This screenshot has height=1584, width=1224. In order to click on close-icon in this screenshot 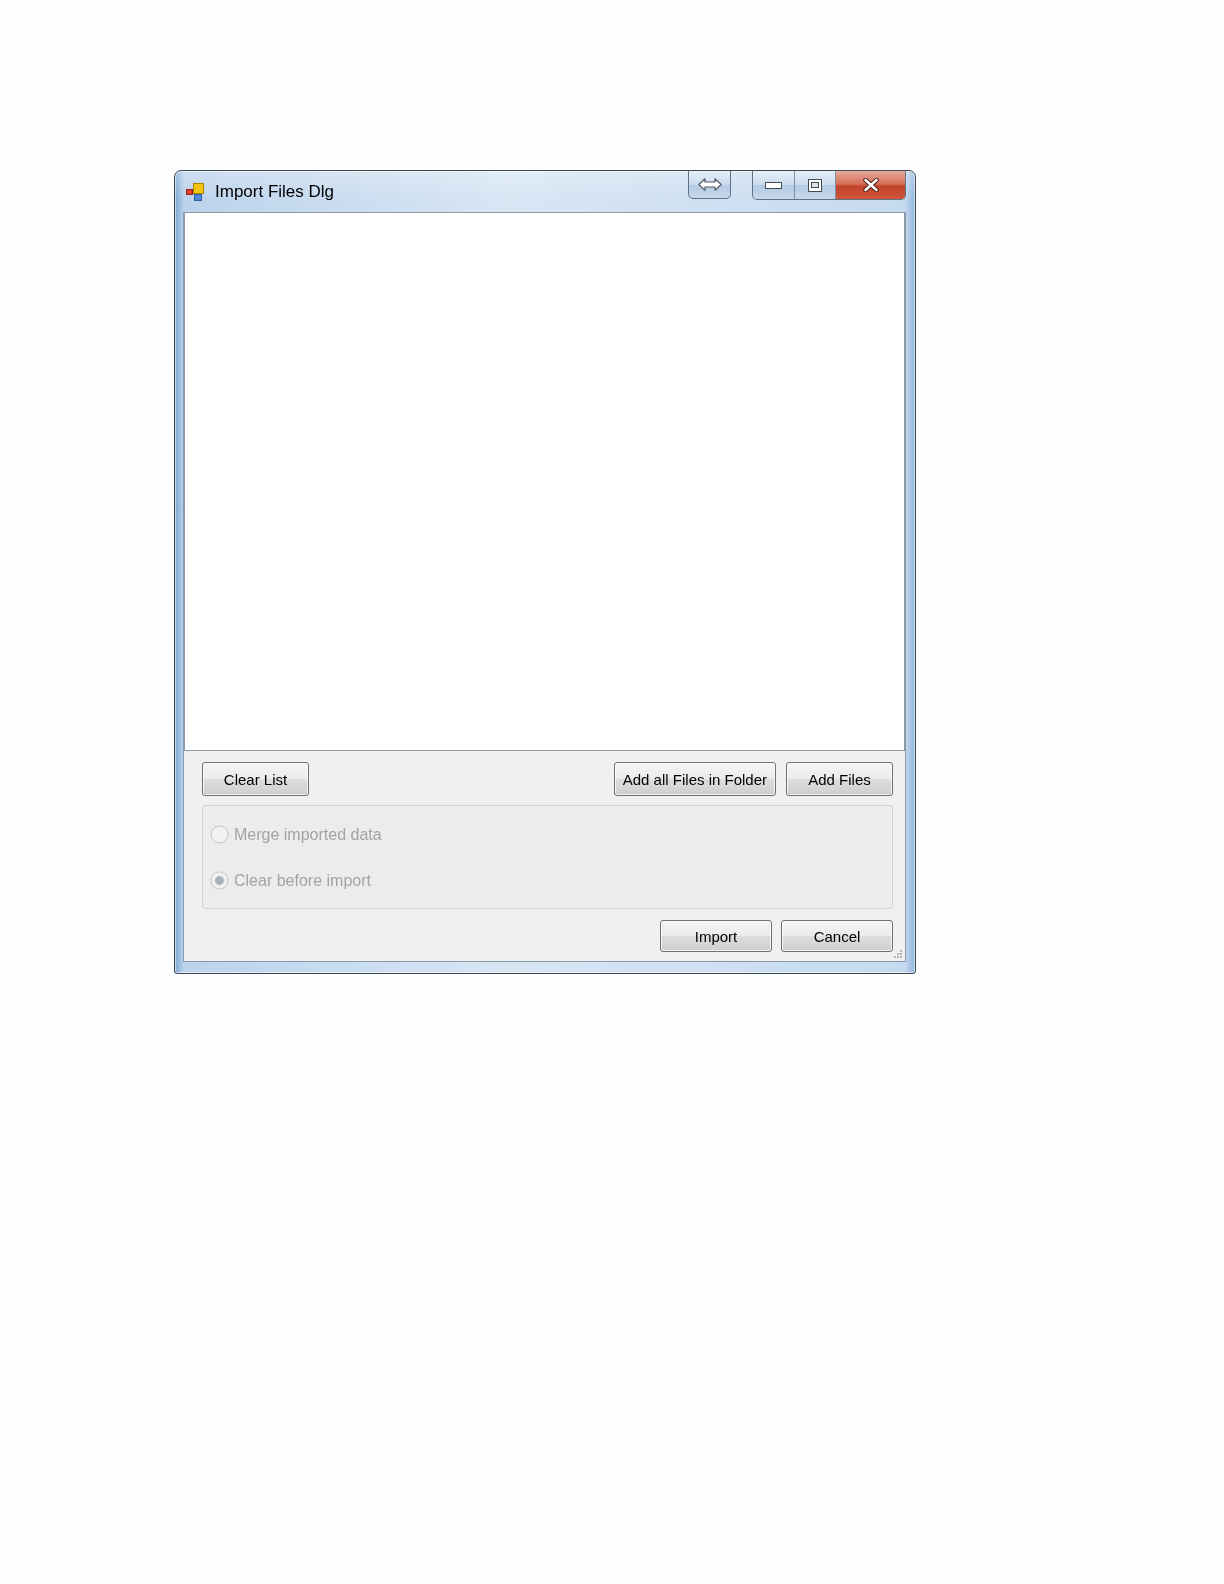, I will do `click(870, 185)`.